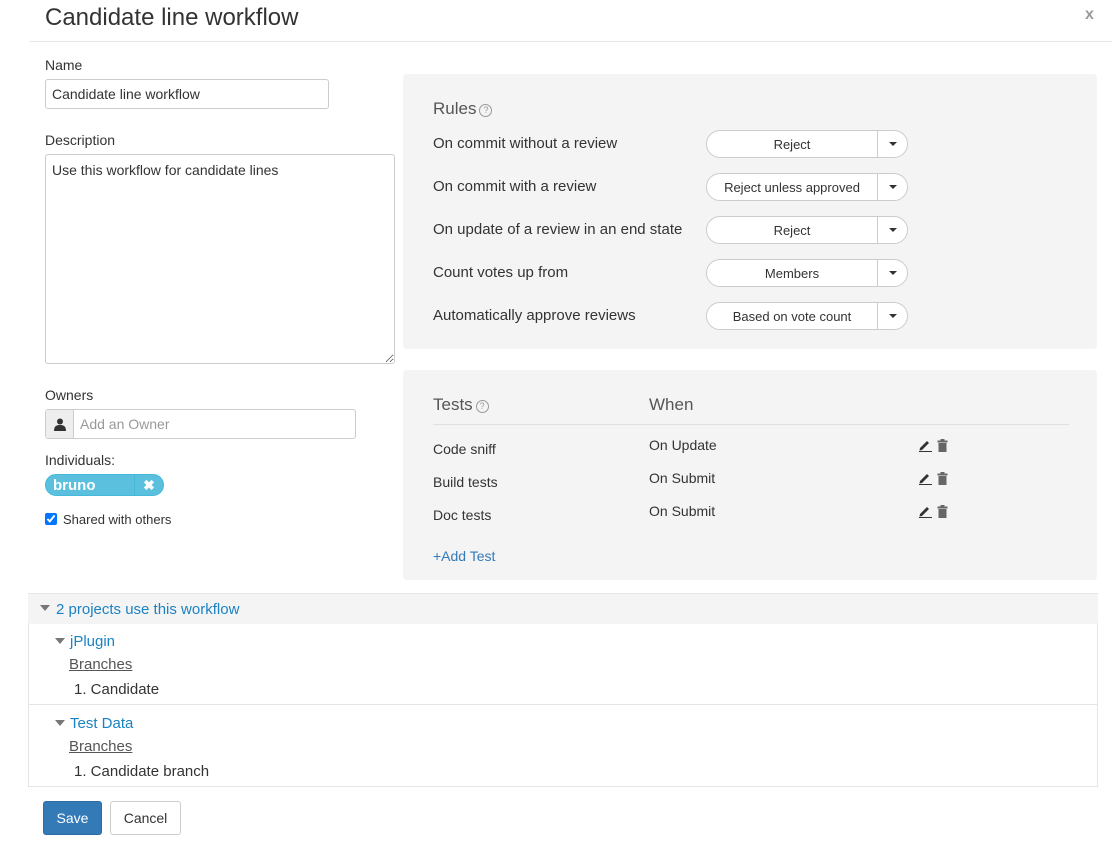 The height and width of the screenshot is (866, 1119). What do you see at coordinates (60, 424) in the screenshot?
I see `user-icon` at bounding box center [60, 424].